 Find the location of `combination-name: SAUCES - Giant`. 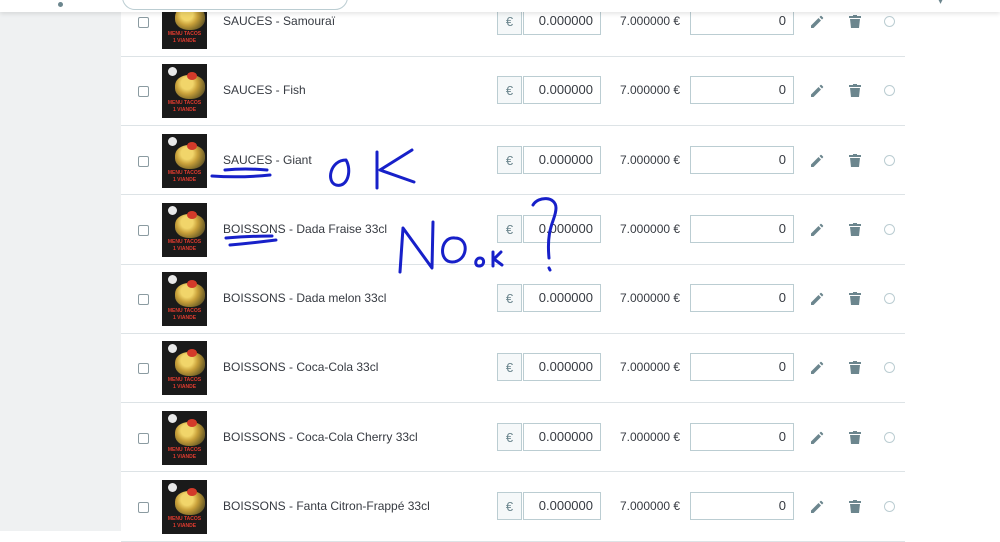

combination-name: SAUCES - Giant is located at coordinates (267, 159).